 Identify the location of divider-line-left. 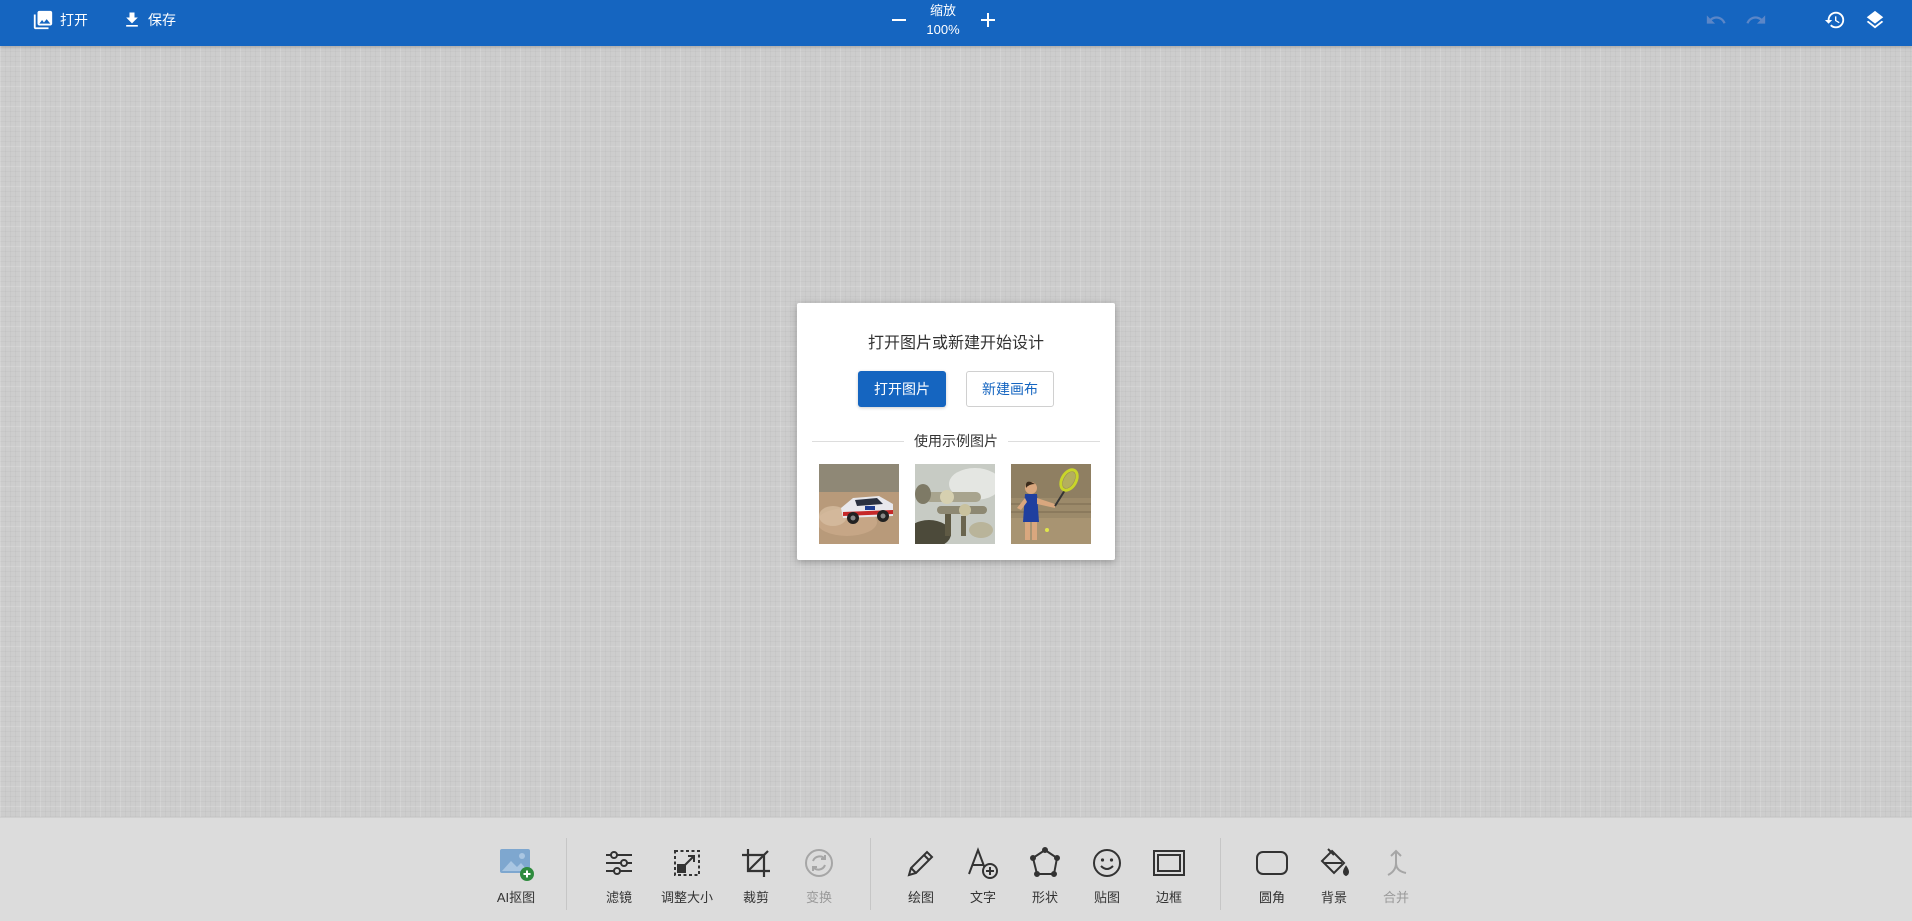
(858, 441).